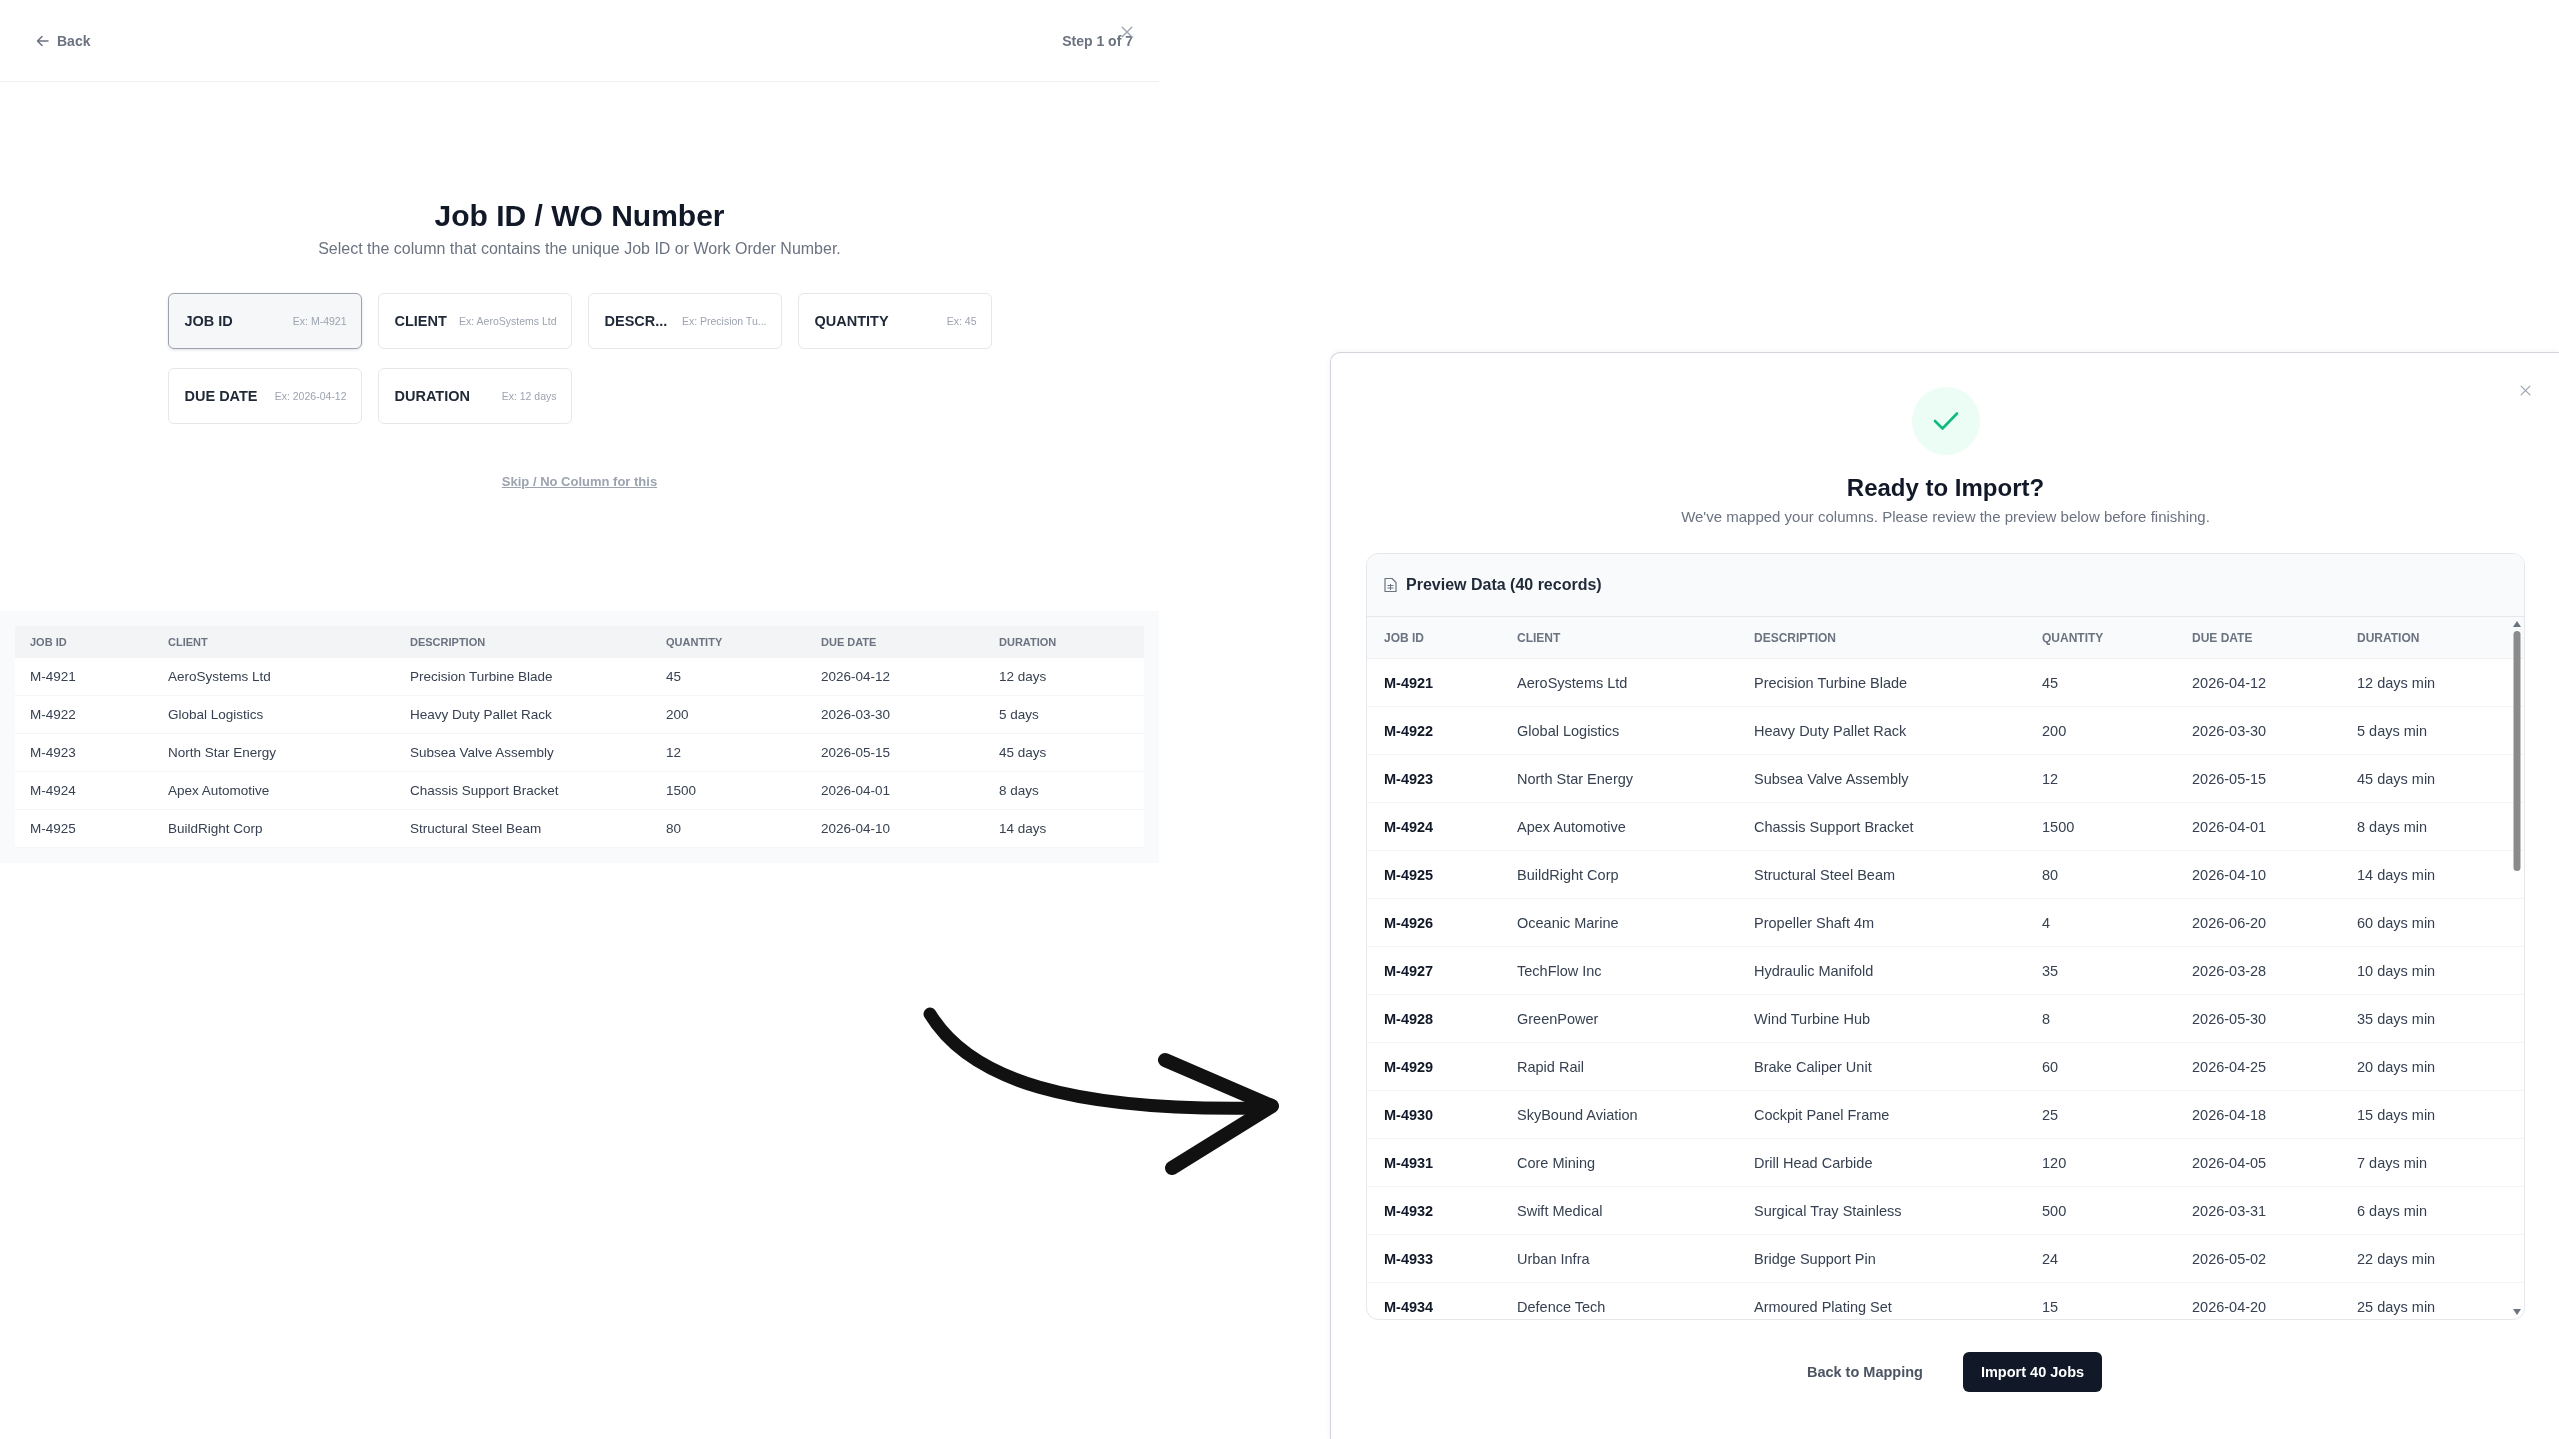 This screenshot has height=1439, width=2559. What do you see at coordinates (63, 40) in the screenshot?
I see `back-button: Back` at bounding box center [63, 40].